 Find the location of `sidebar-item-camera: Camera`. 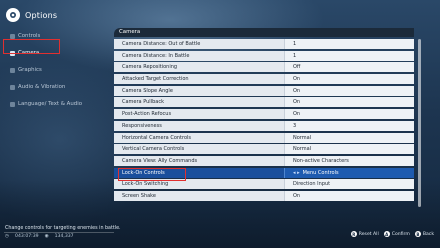

sidebar-item-camera: Camera is located at coordinates (58, 53).